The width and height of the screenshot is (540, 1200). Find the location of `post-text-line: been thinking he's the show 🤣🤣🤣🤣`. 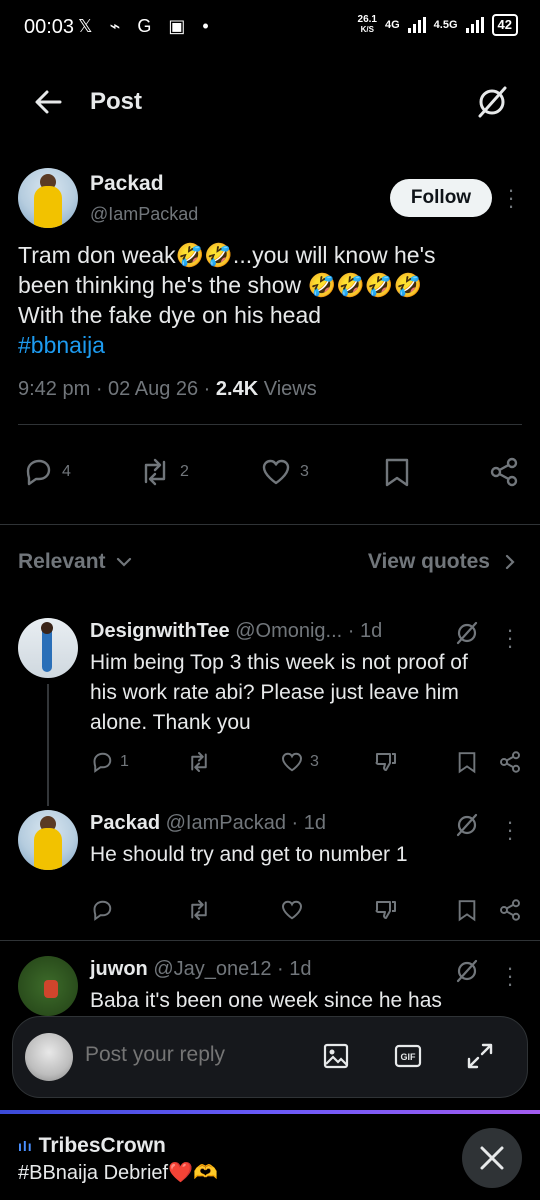

post-text-line: been thinking he's the show 🤣🤣🤣🤣 is located at coordinates (220, 285).